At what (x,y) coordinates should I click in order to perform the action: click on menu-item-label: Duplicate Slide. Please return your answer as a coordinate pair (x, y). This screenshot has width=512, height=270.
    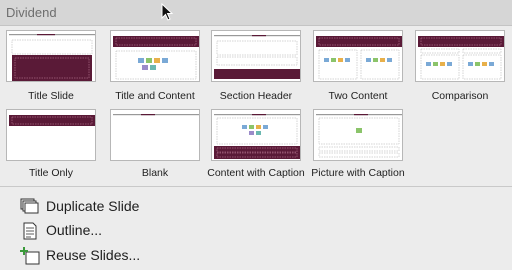
    Looking at the image, I should click on (93, 206).